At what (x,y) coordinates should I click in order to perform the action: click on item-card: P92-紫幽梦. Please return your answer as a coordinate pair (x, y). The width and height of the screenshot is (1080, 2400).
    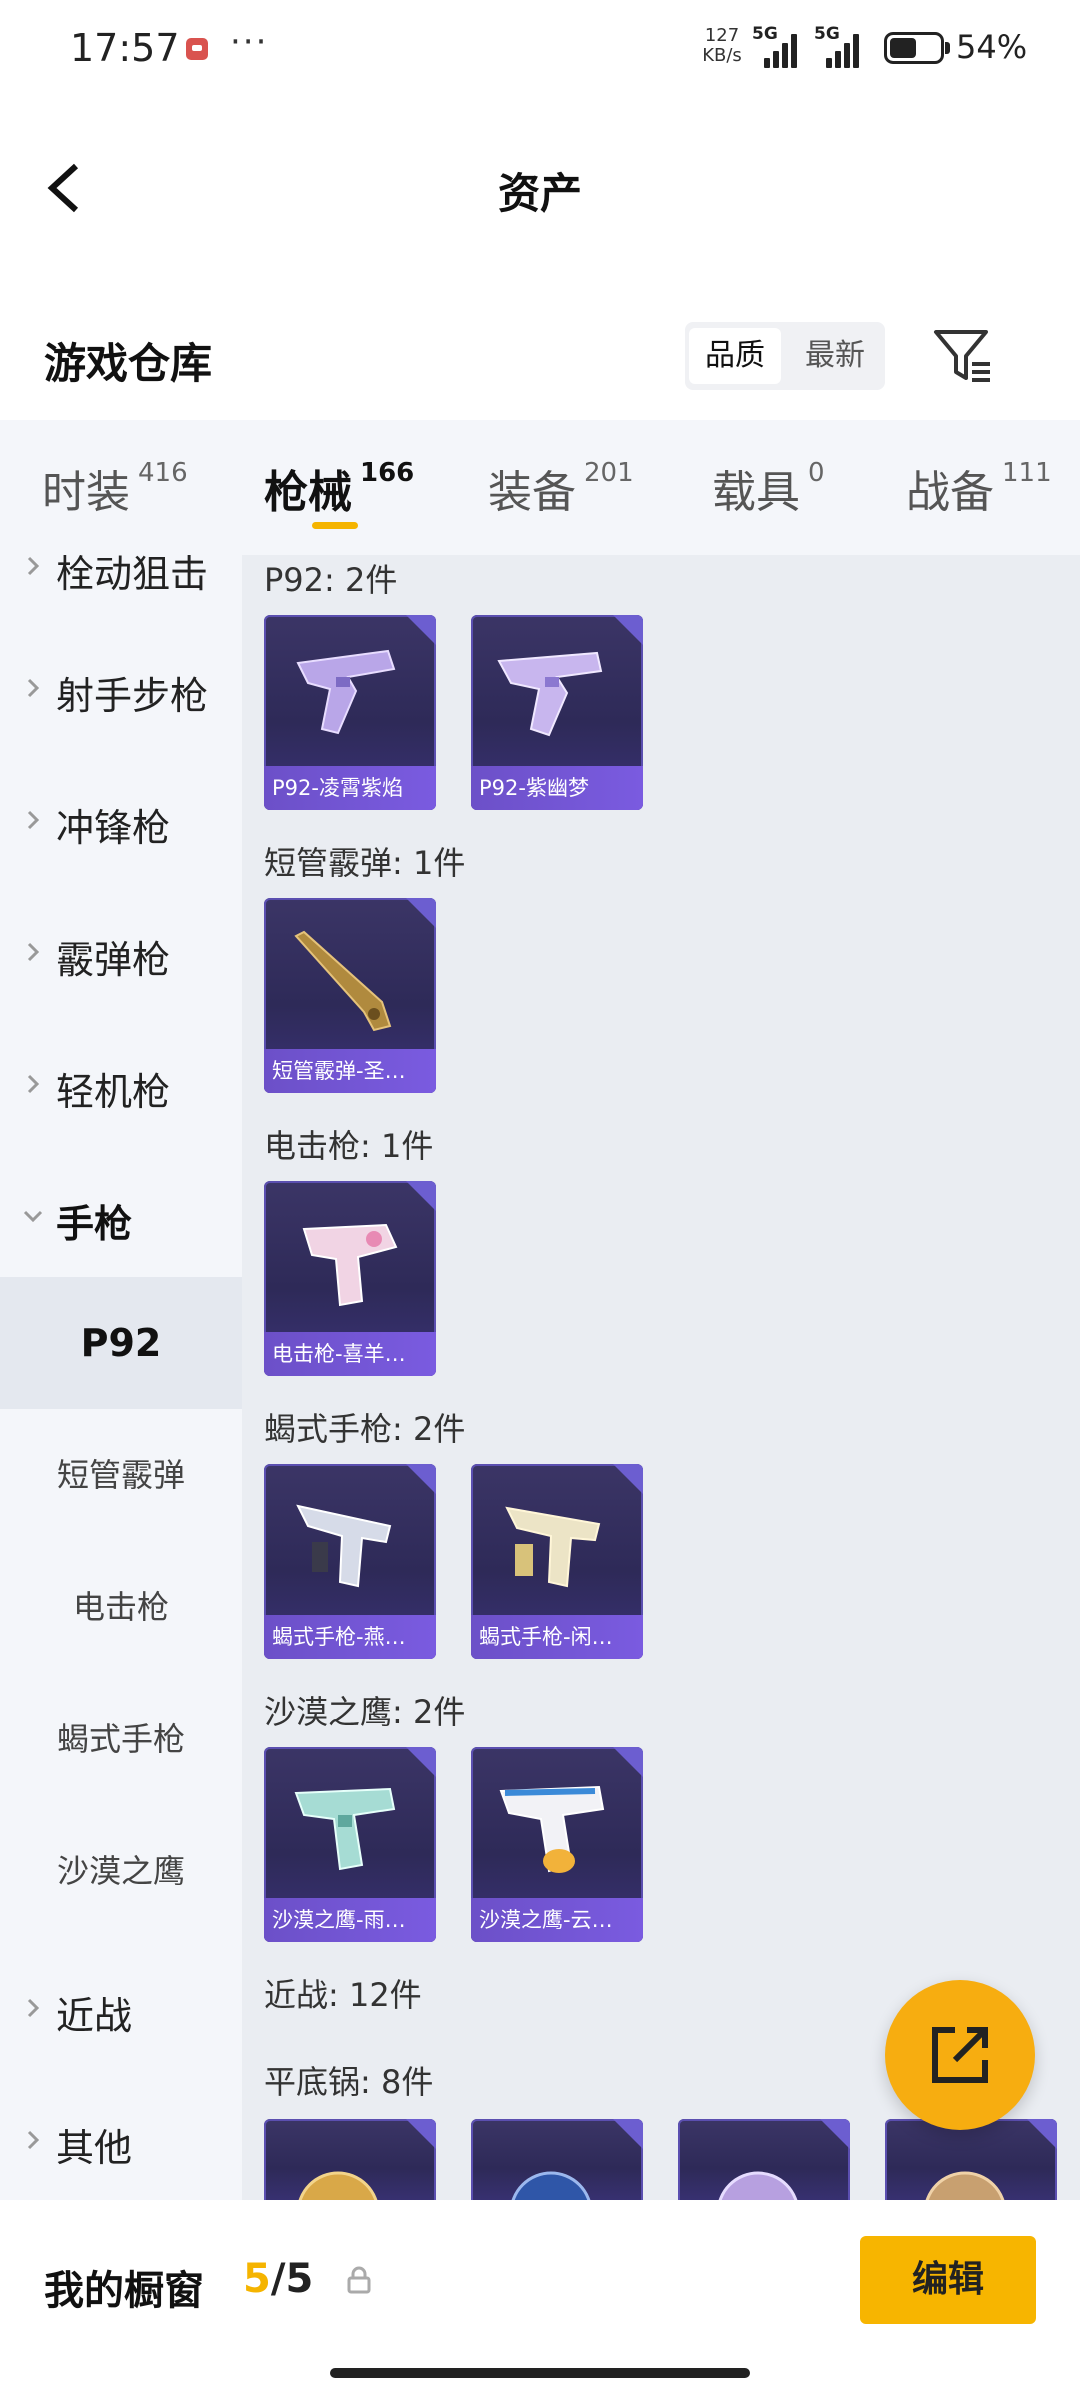
    Looking at the image, I should click on (557, 712).